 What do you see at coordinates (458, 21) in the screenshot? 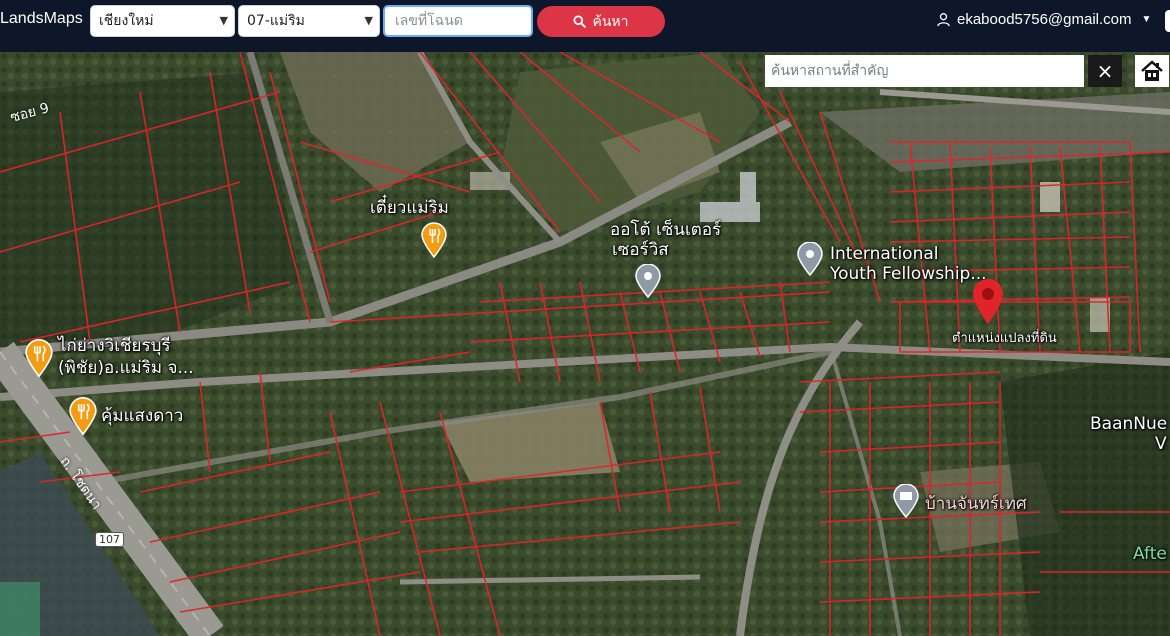
I see `deed-number-input` at bounding box center [458, 21].